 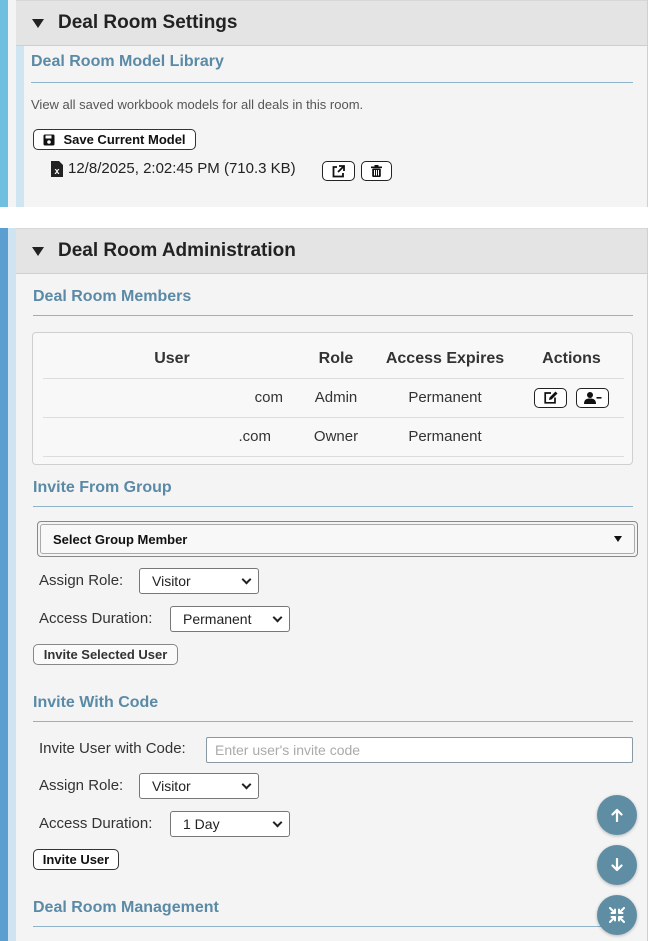 What do you see at coordinates (126, 907) in the screenshot?
I see `management-title: Deal Room Management` at bounding box center [126, 907].